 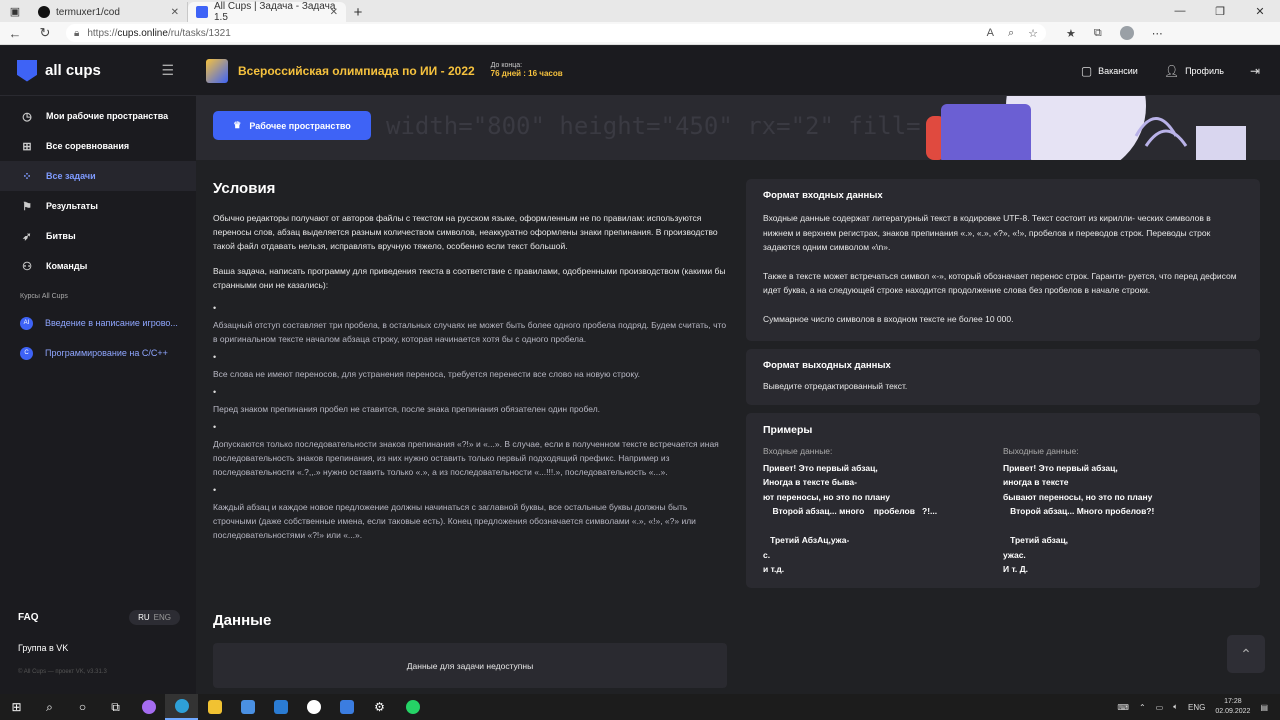 What do you see at coordinates (1180, 11) in the screenshot?
I see `minimize-icon: —` at bounding box center [1180, 11].